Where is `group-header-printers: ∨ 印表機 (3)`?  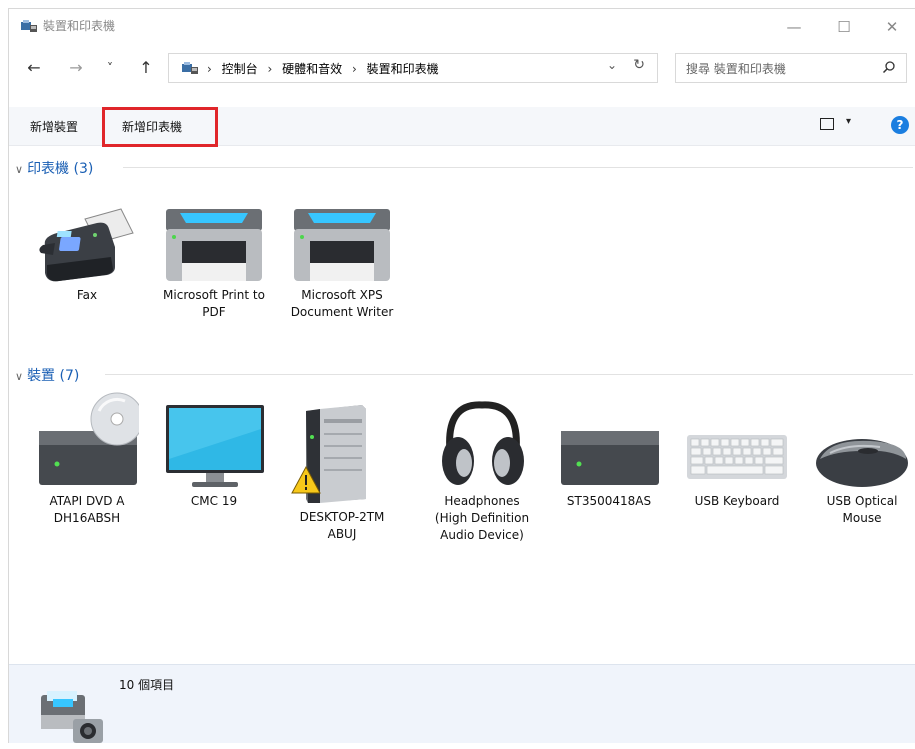 group-header-printers: ∨ 印表機 (3) is located at coordinates (54, 168).